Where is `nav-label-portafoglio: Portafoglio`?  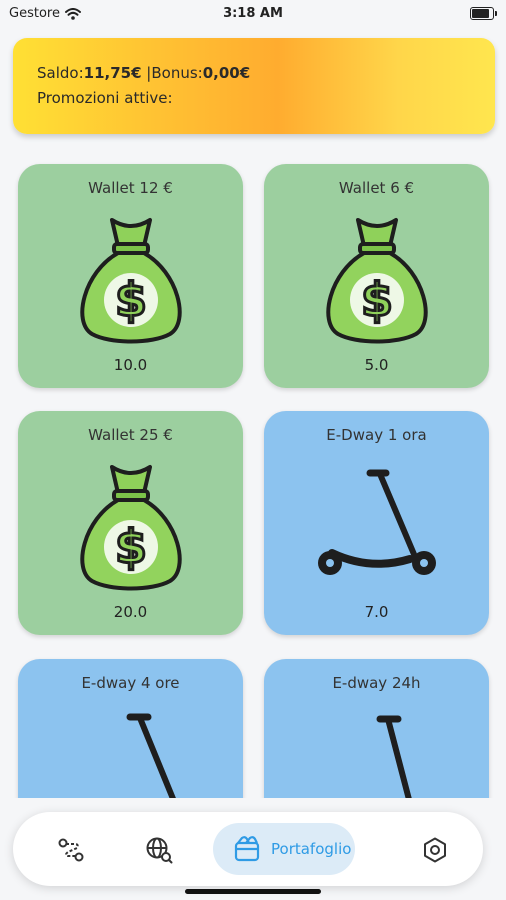 nav-label-portafoglio: Portafoglio is located at coordinates (311, 849).